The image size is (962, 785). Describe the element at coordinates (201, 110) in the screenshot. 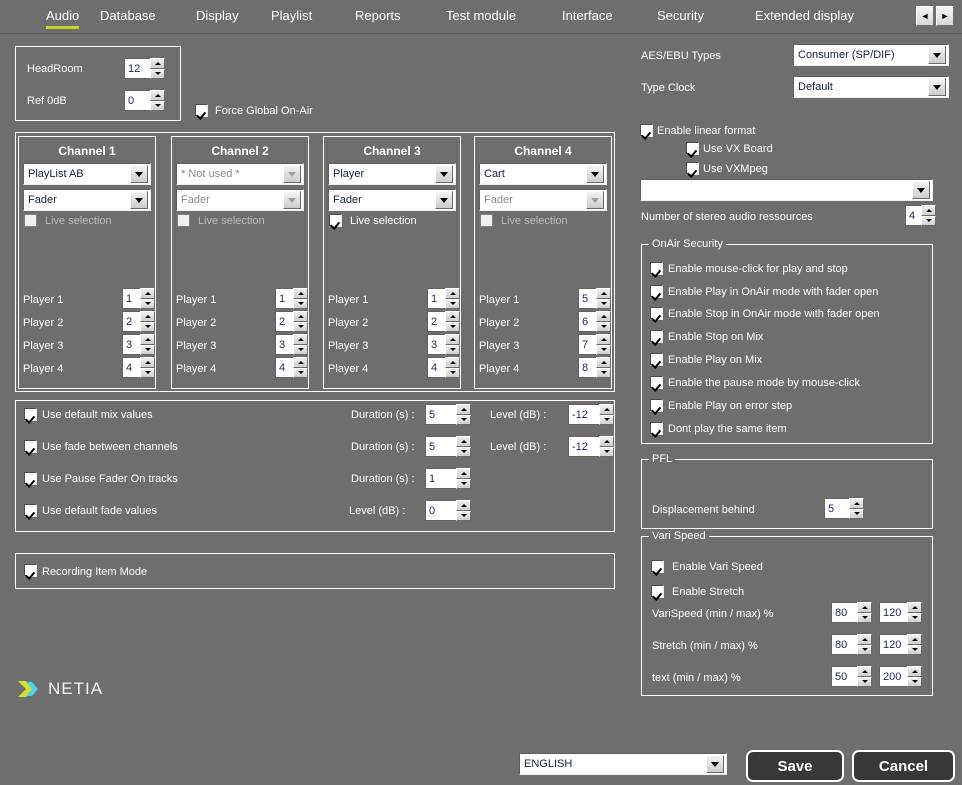

I see `force-global-onair-checkbox` at that location.